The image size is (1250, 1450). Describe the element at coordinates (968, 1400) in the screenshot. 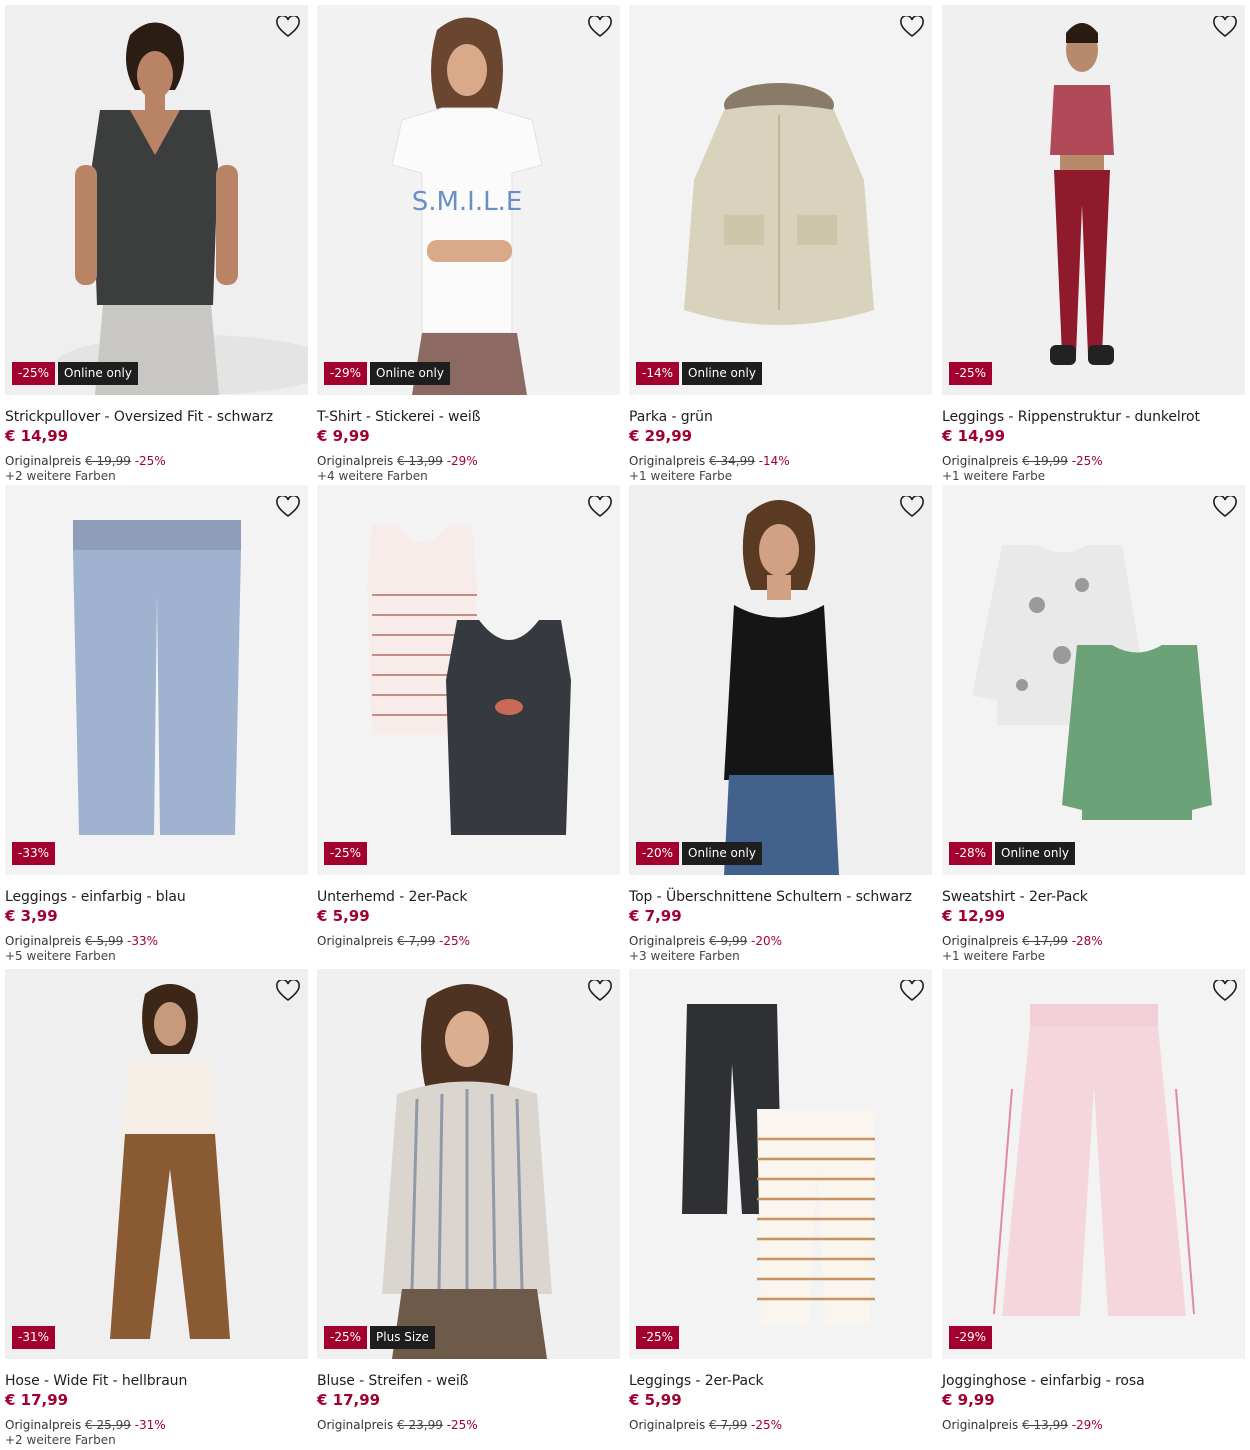

I see `product-price: € 9,99` at that location.